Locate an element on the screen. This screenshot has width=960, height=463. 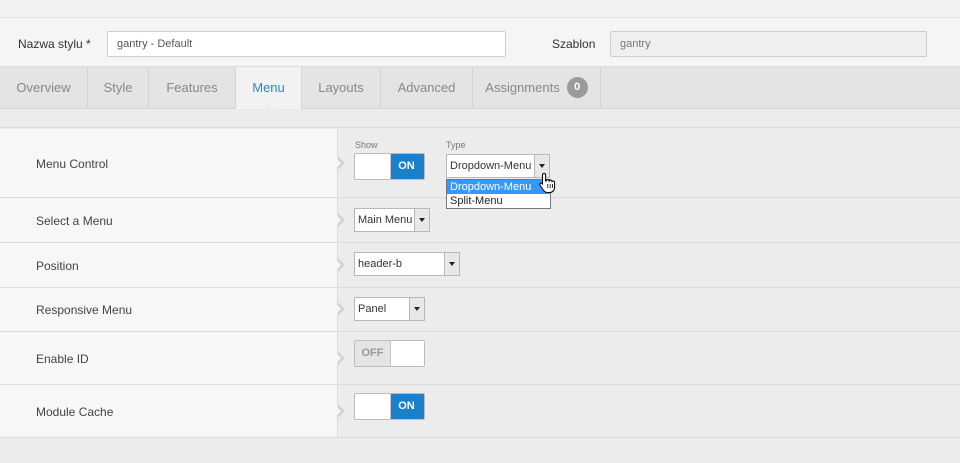
select-menu-dropdown: Main Menu is located at coordinates (392, 220).